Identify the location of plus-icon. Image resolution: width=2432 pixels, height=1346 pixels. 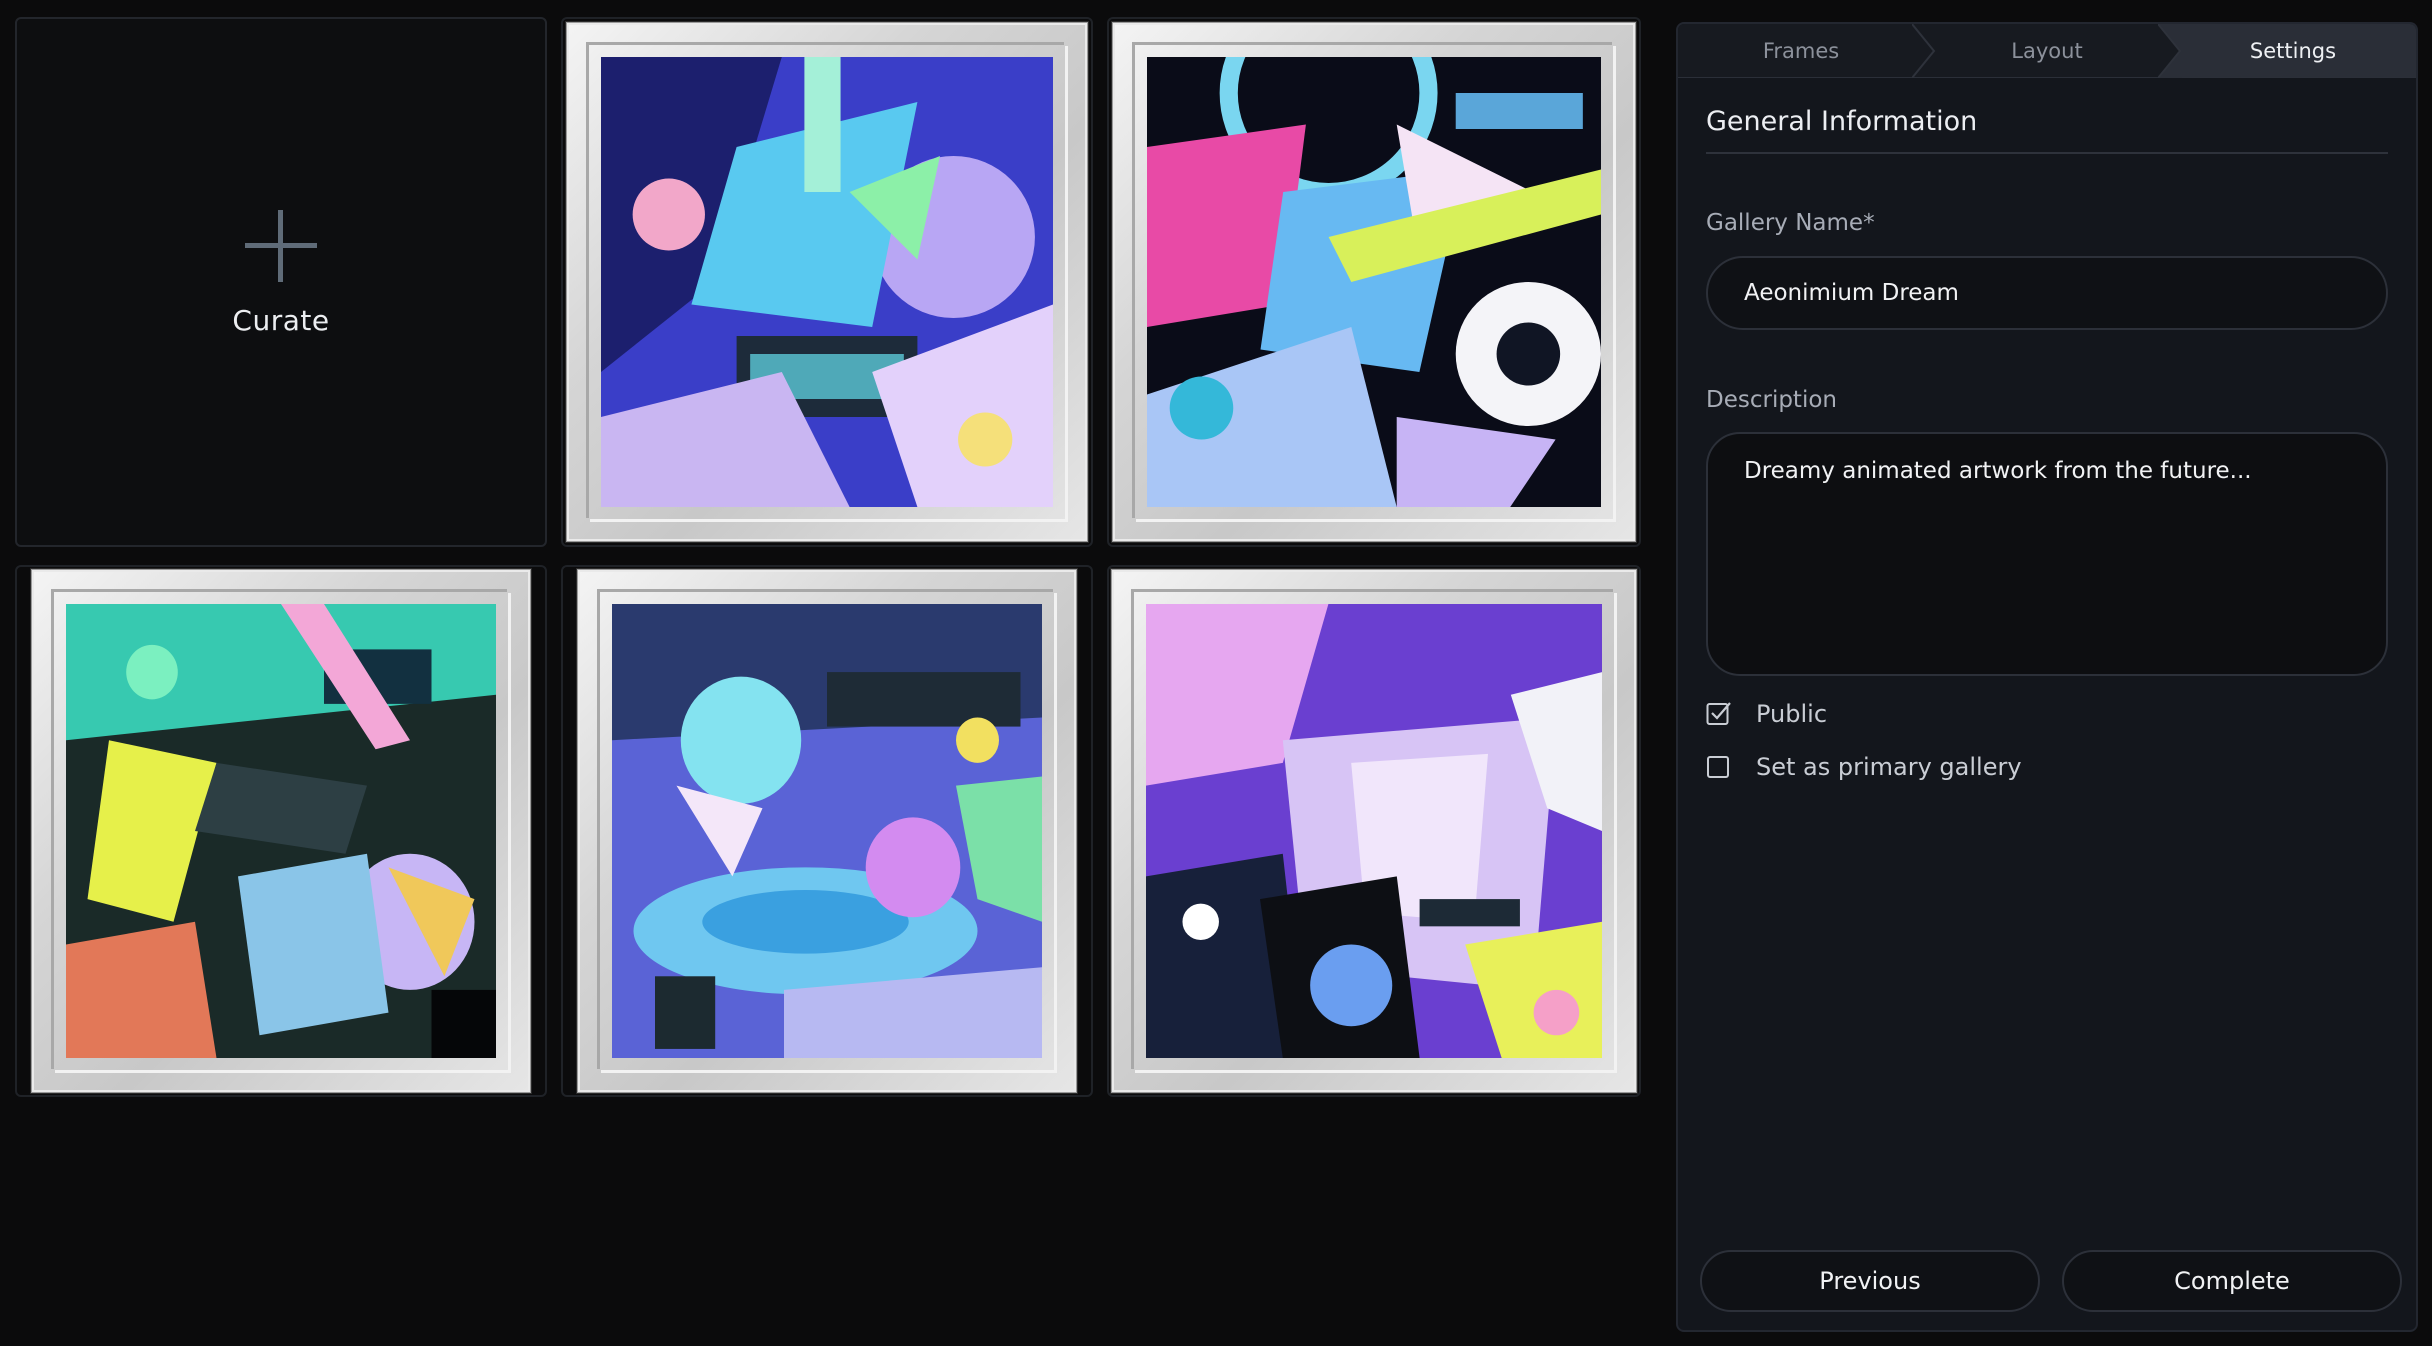
(281, 245).